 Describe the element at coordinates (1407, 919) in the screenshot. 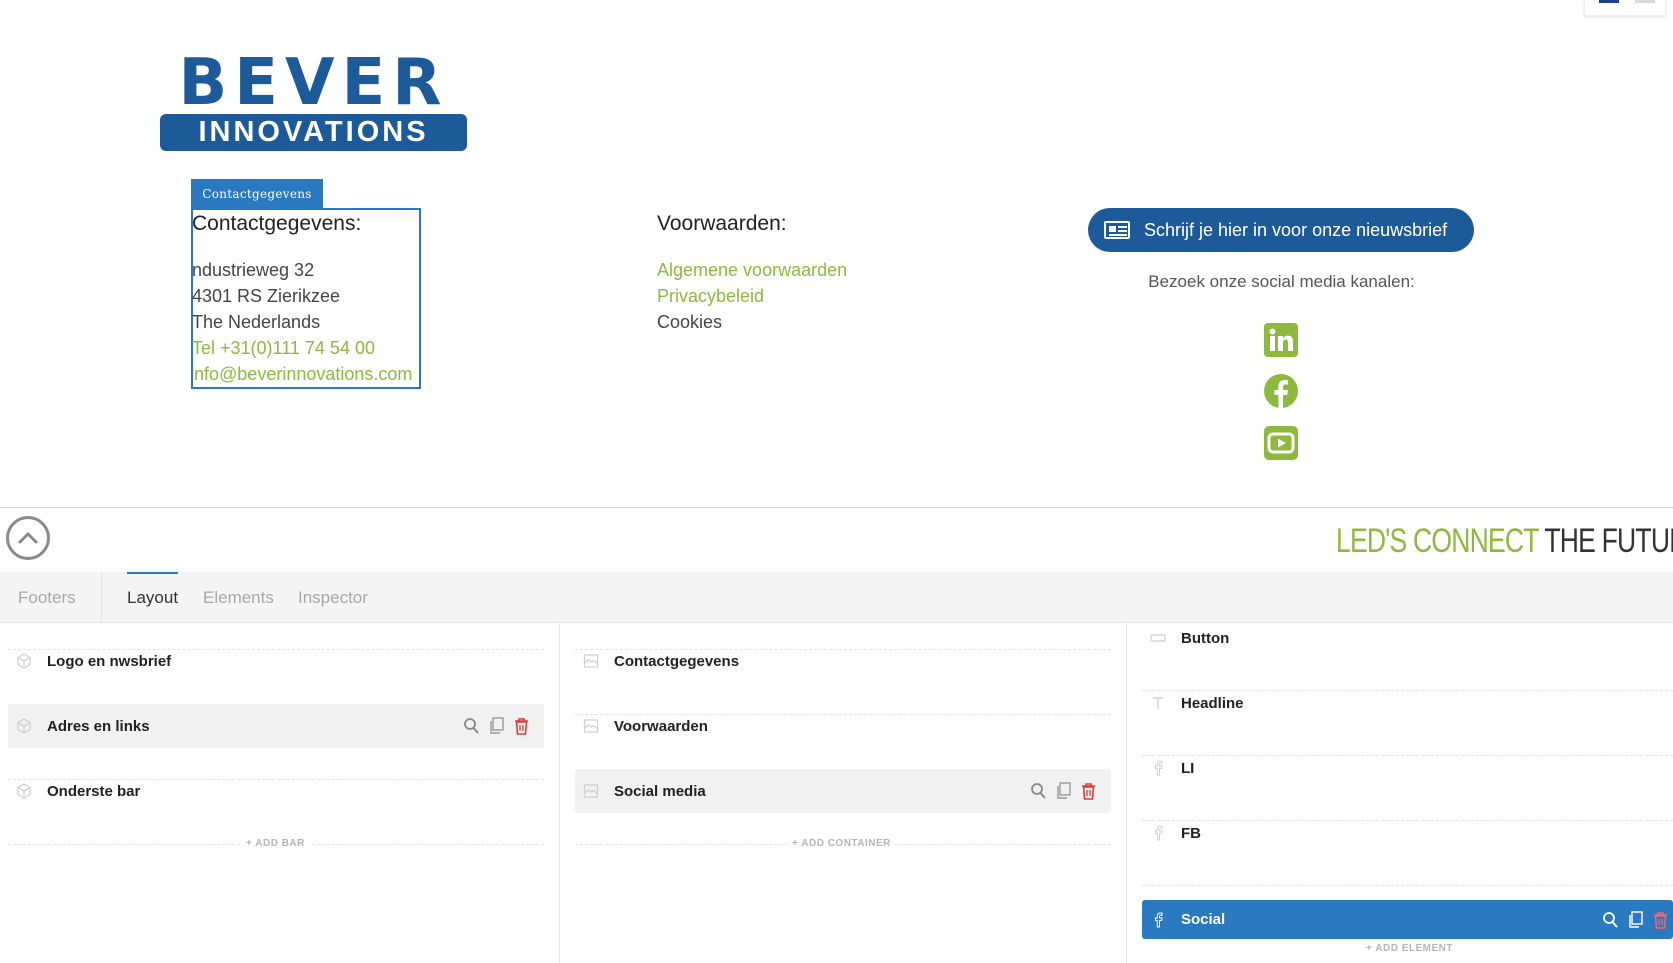

I see `element-item-social: Social` at that location.